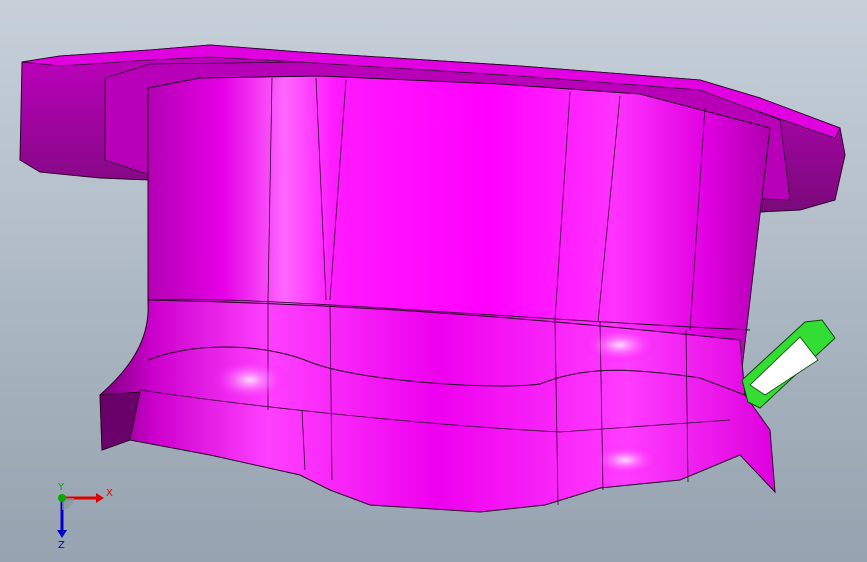 This screenshot has width=867, height=562. I want to click on y-axis-label: Y, so click(61, 487).